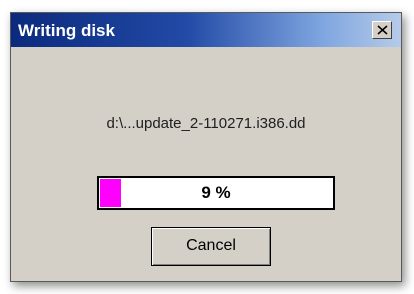 The width and height of the screenshot is (414, 294). What do you see at coordinates (206, 30) in the screenshot?
I see `title-bar: Writing disk` at bounding box center [206, 30].